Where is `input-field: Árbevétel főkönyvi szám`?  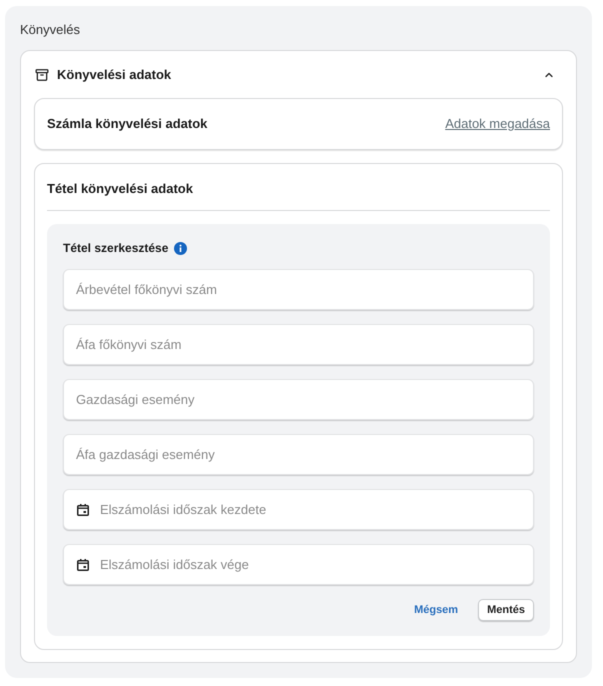 input-field: Árbevétel főkönyvi szám is located at coordinates (298, 289).